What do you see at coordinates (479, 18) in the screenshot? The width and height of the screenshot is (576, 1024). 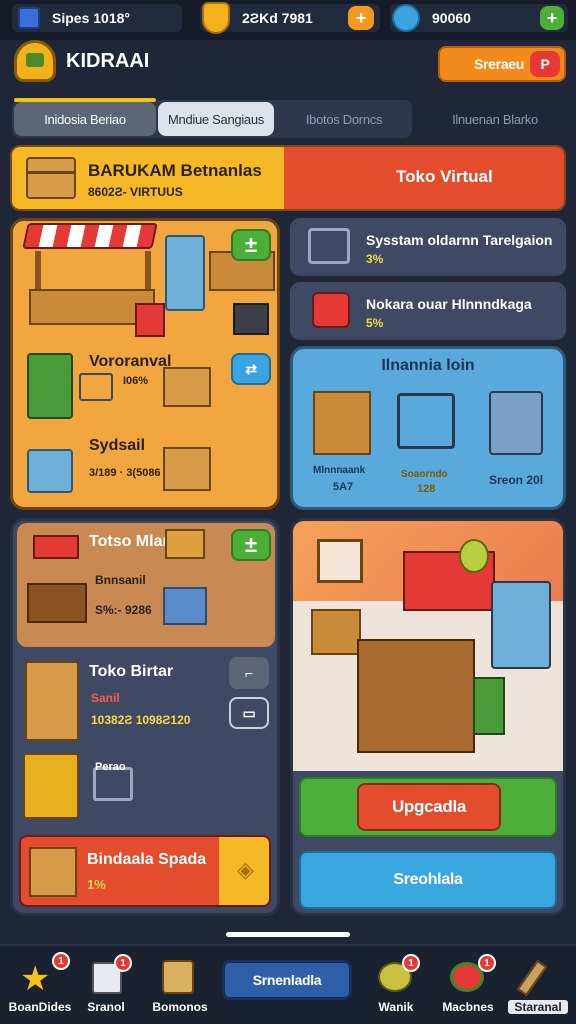 I see `stat-energy: 90060 +` at bounding box center [479, 18].